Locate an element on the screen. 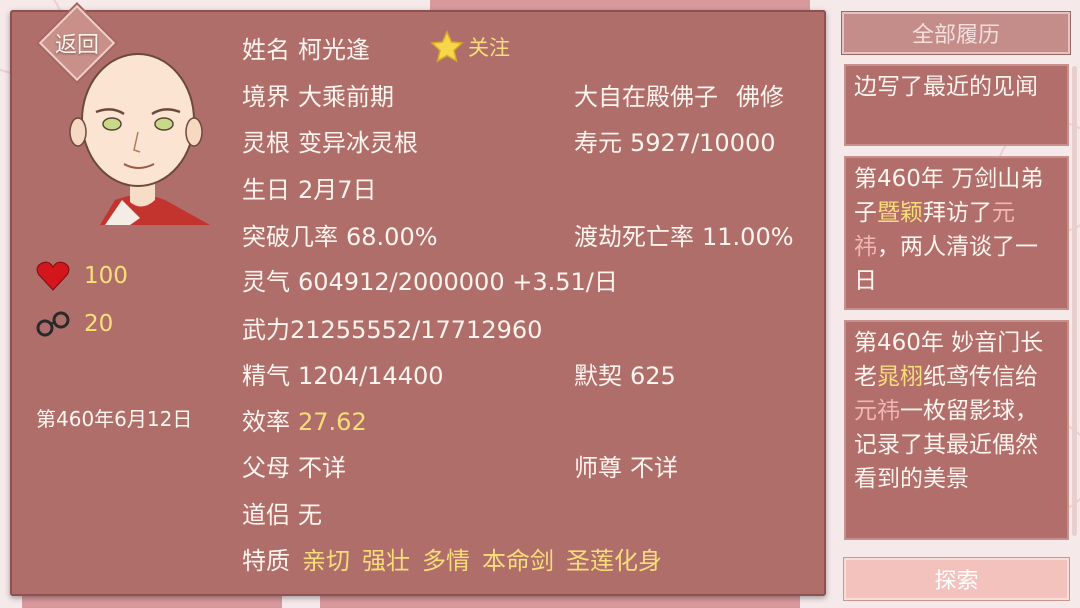 The height and width of the screenshot is (608, 1080). field-lifespan: 寿元 5927/10000 is located at coordinates (675, 140).